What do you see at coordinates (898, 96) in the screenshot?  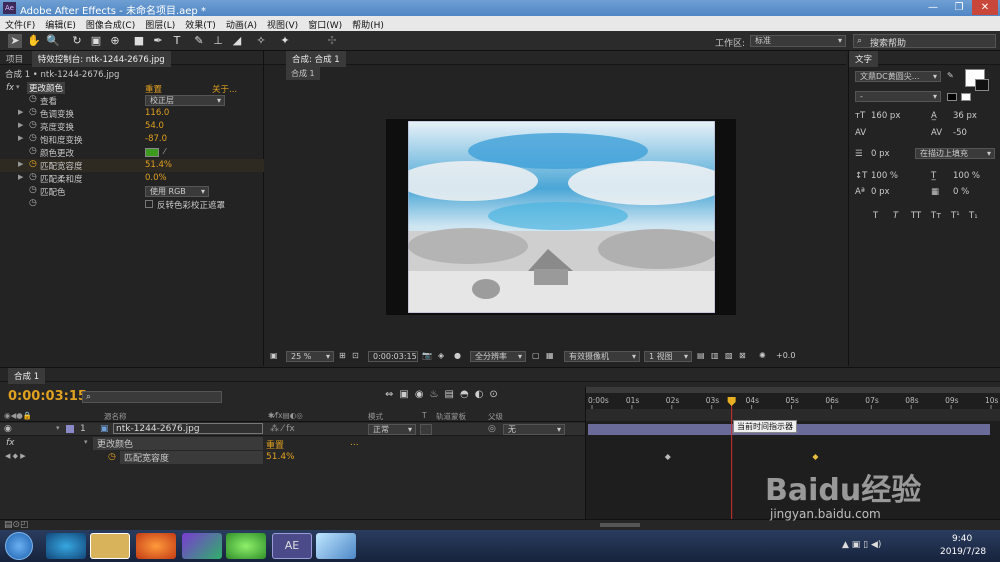 I see `font-style-dropdown: - ▾` at bounding box center [898, 96].